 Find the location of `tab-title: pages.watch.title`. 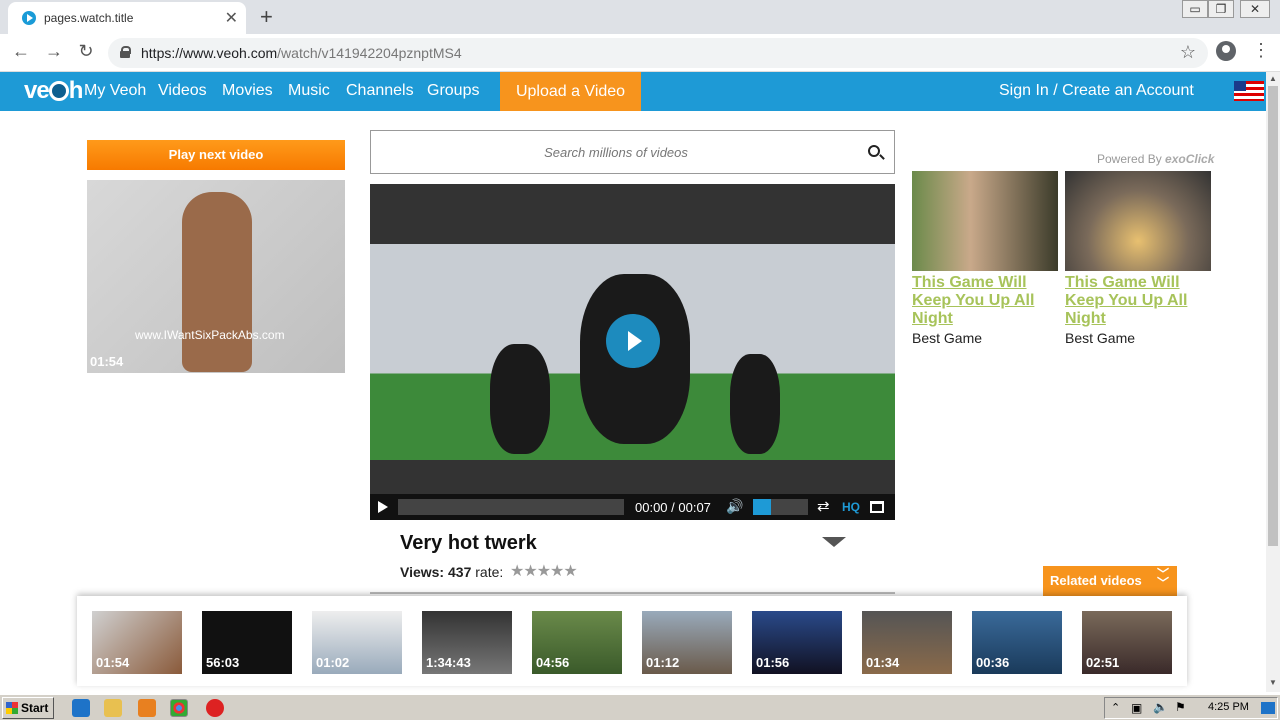

tab-title: pages.watch.title is located at coordinates (89, 18).